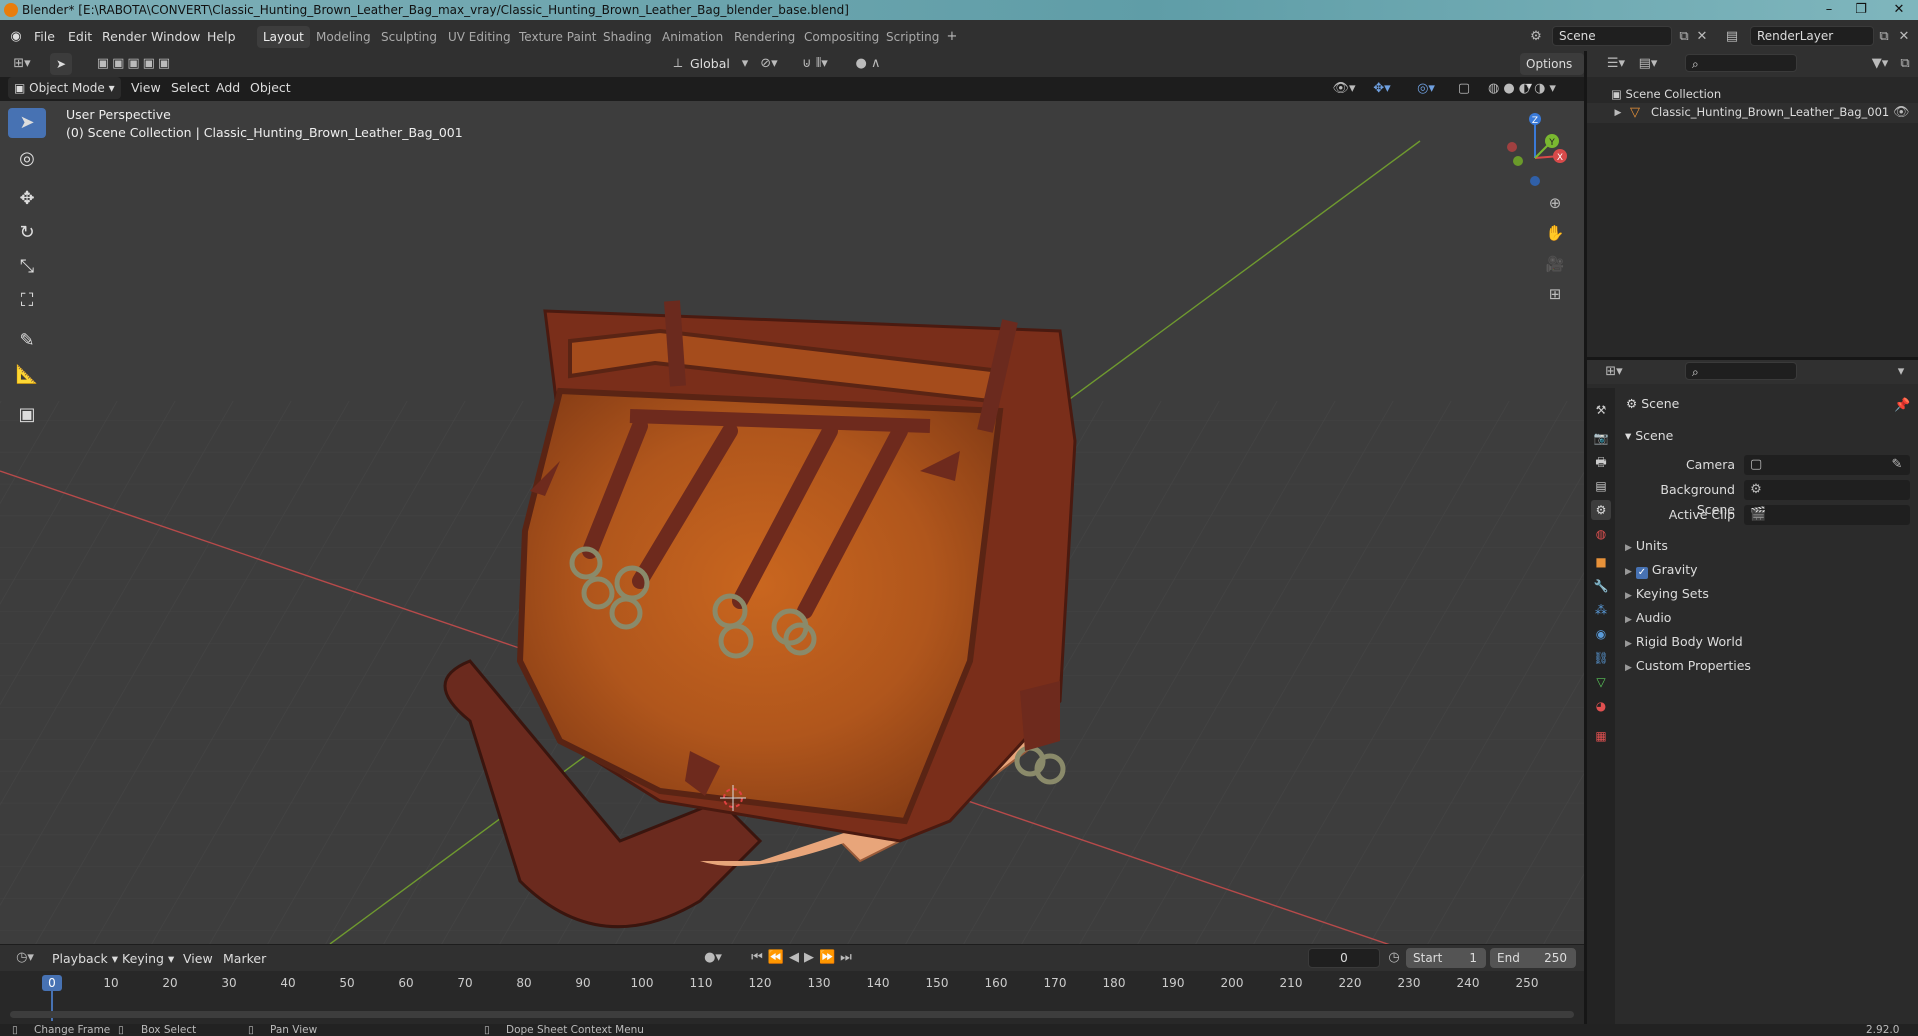 The width and height of the screenshot is (1918, 1036). What do you see at coordinates (557, 37) in the screenshot?
I see `tab-texture-paint: Texture Paint` at bounding box center [557, 37].